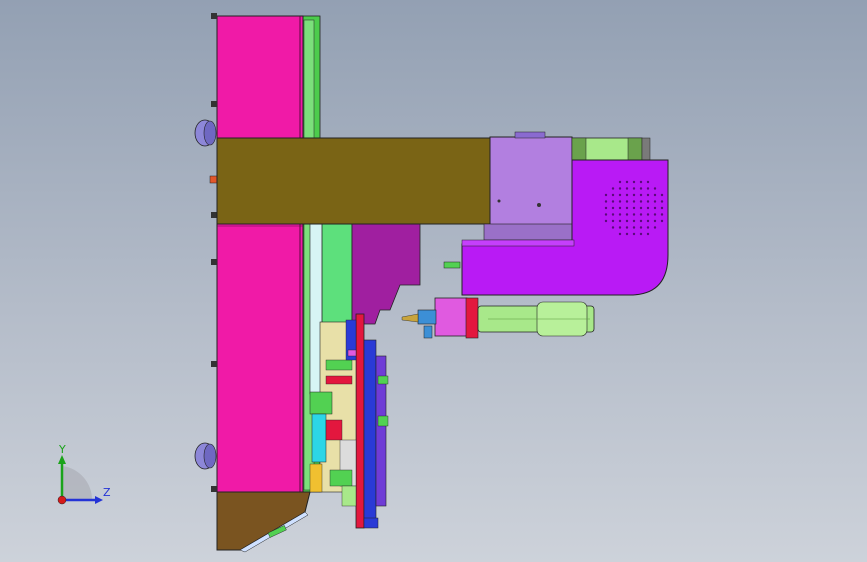  What do you see at coordinates (260, 254) in the screenshot?
I see `main-plate` at bounding box center [260, 254].